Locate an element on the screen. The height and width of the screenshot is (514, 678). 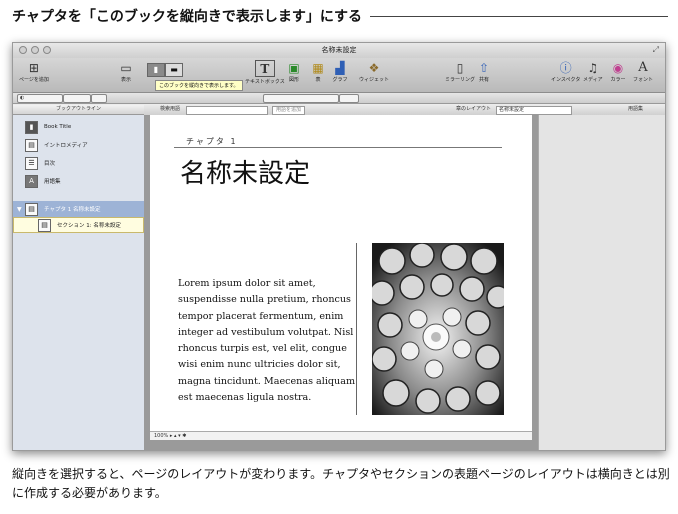
title-bar: 名称未設定 ⤢ is located at coordinates (339, 50).